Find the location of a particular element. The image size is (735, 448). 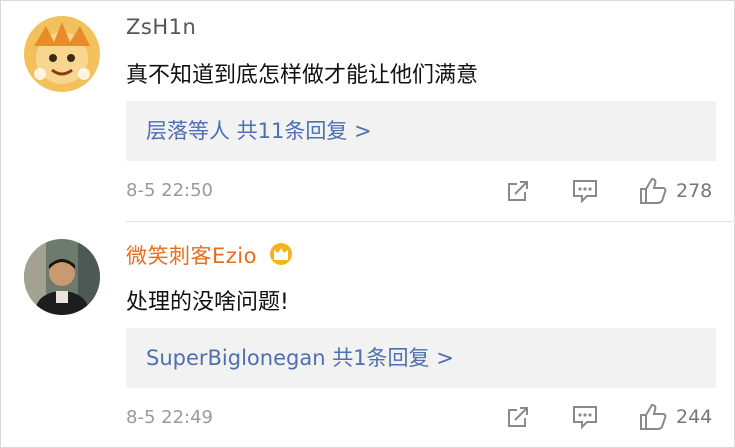

crown-icon is located at coordinates (281, 254).